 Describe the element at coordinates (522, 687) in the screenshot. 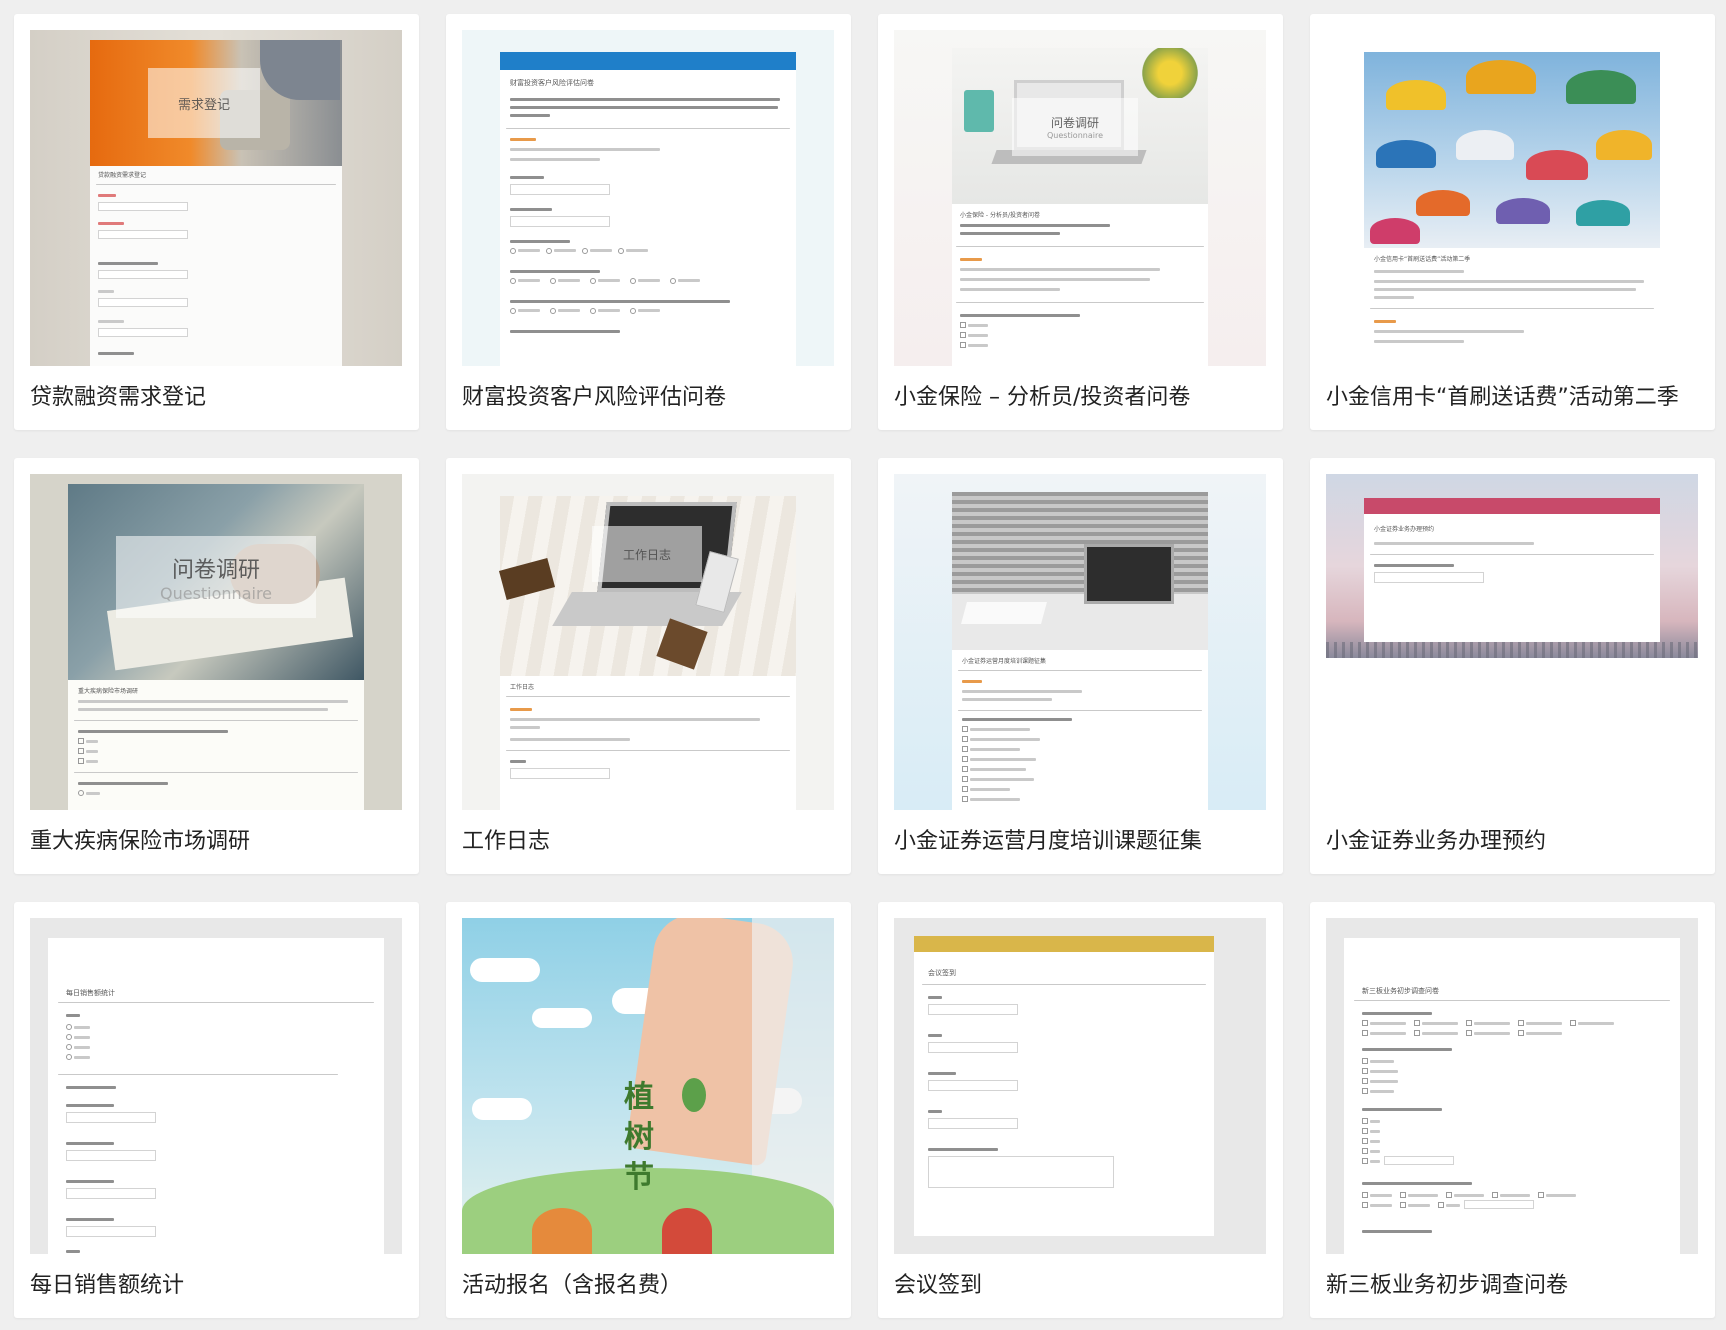

I see `preview-form-title: 工作日志` at that location.